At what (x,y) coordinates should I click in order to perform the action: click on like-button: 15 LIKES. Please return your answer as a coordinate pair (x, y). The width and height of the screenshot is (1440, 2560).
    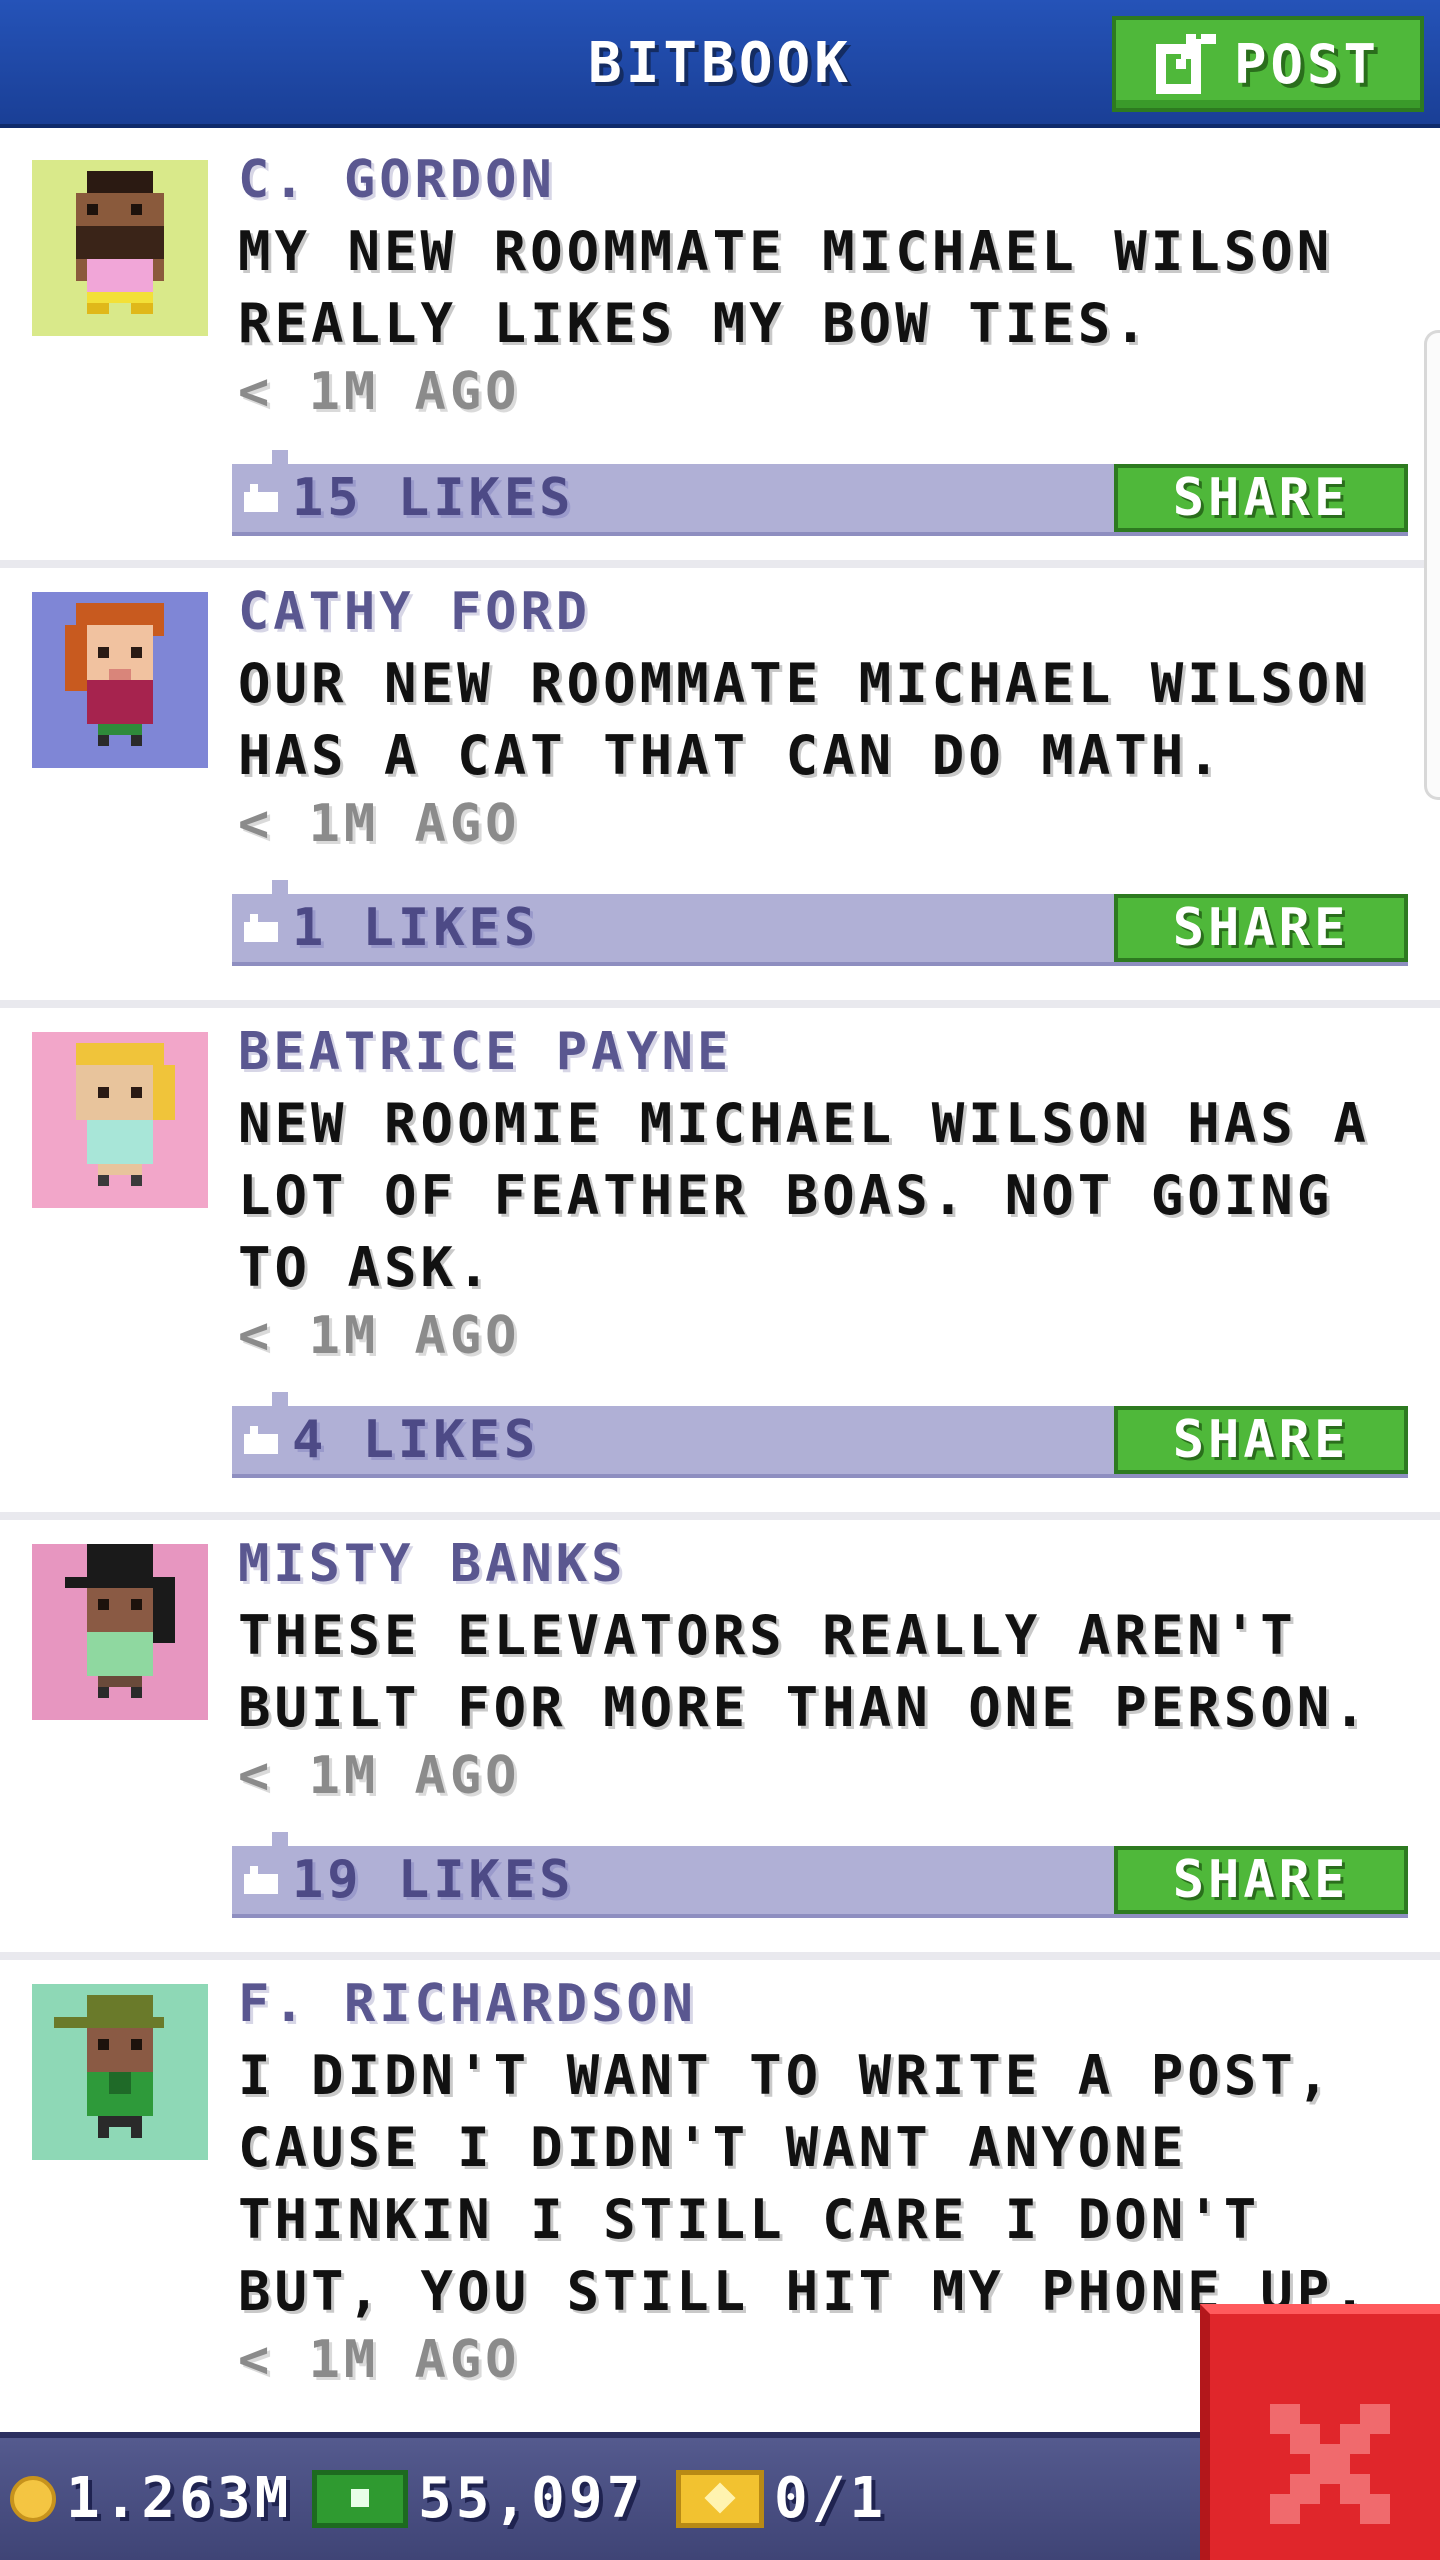
    Looking at the image, I should click on (409, 498).